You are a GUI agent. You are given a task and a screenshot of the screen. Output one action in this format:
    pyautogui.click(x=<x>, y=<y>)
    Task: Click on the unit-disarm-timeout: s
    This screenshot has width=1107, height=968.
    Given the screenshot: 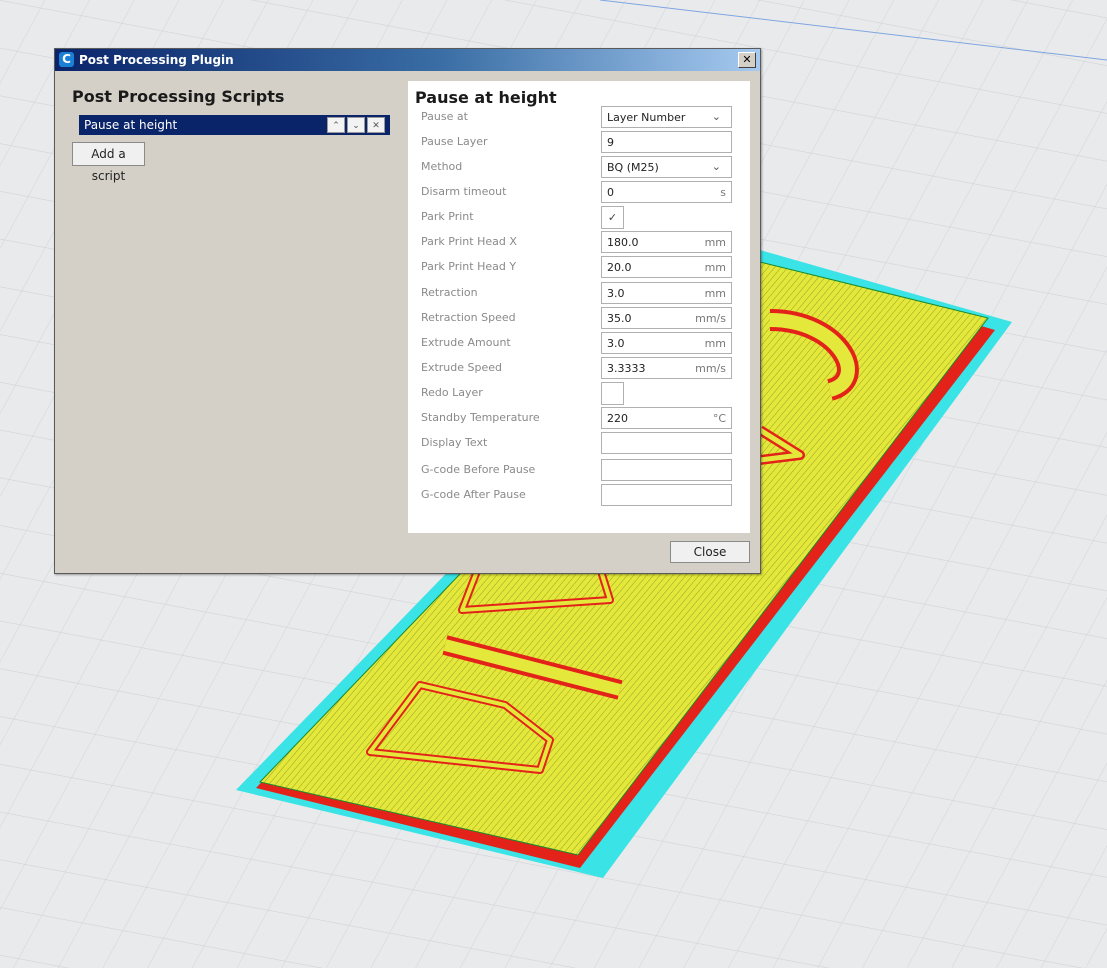 What is the action you would take?
    pyautogui.click(x=723, y=192)
    